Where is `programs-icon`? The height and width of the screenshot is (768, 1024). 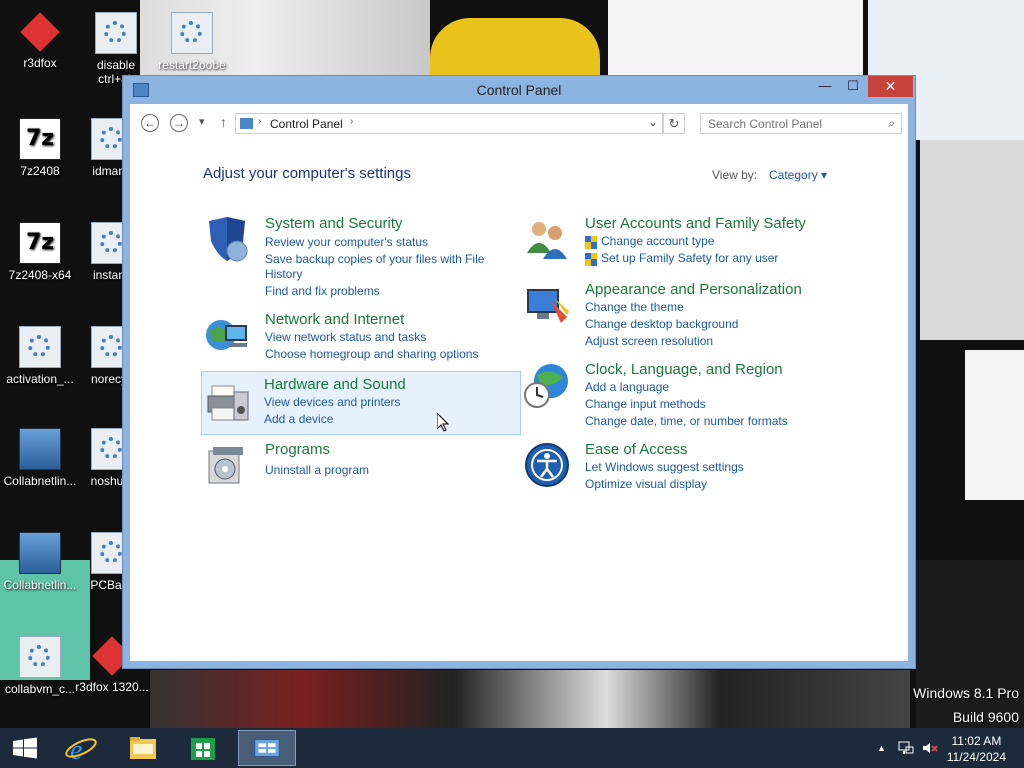 programs-icon is located at coordinates (227, 465).